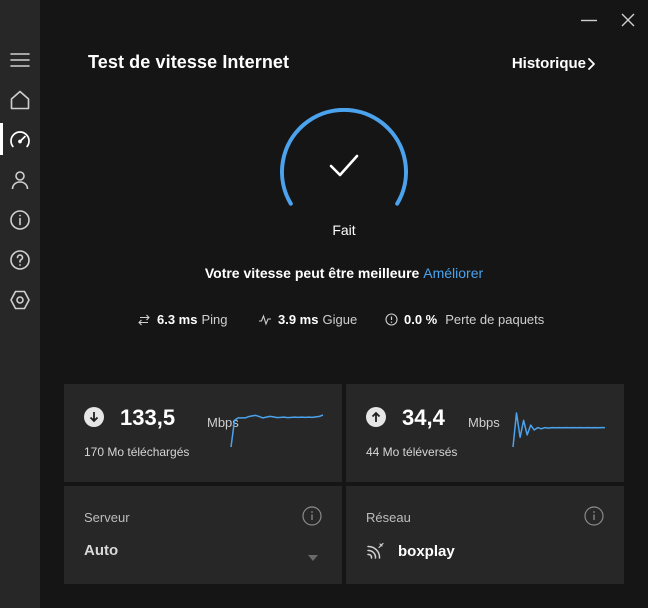 The width and height of the screenshot is (648, 608). Describe the element at coordinates (594, 516) in the screenshot. I see `network-info-icon` at that location.